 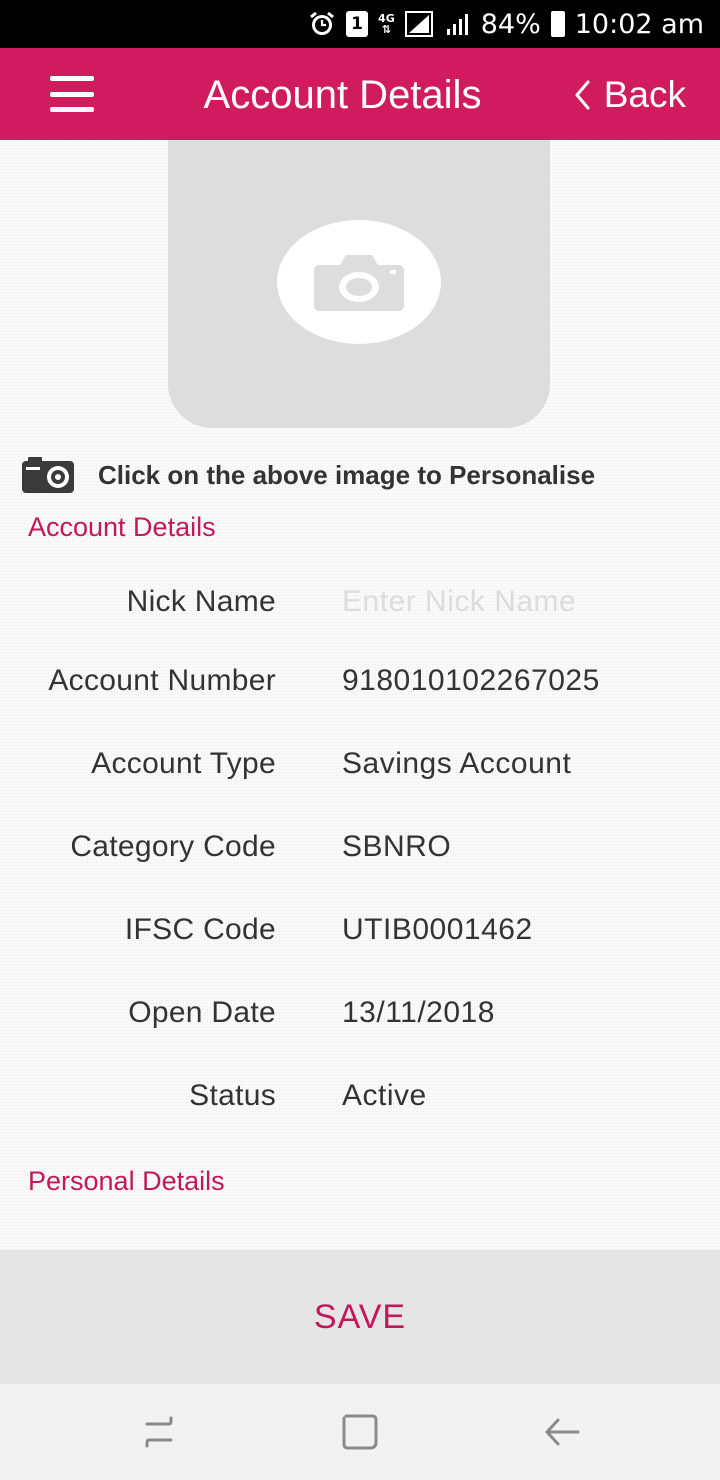 I want to click on battery-percent: 84%, so click(x=510, y=24).